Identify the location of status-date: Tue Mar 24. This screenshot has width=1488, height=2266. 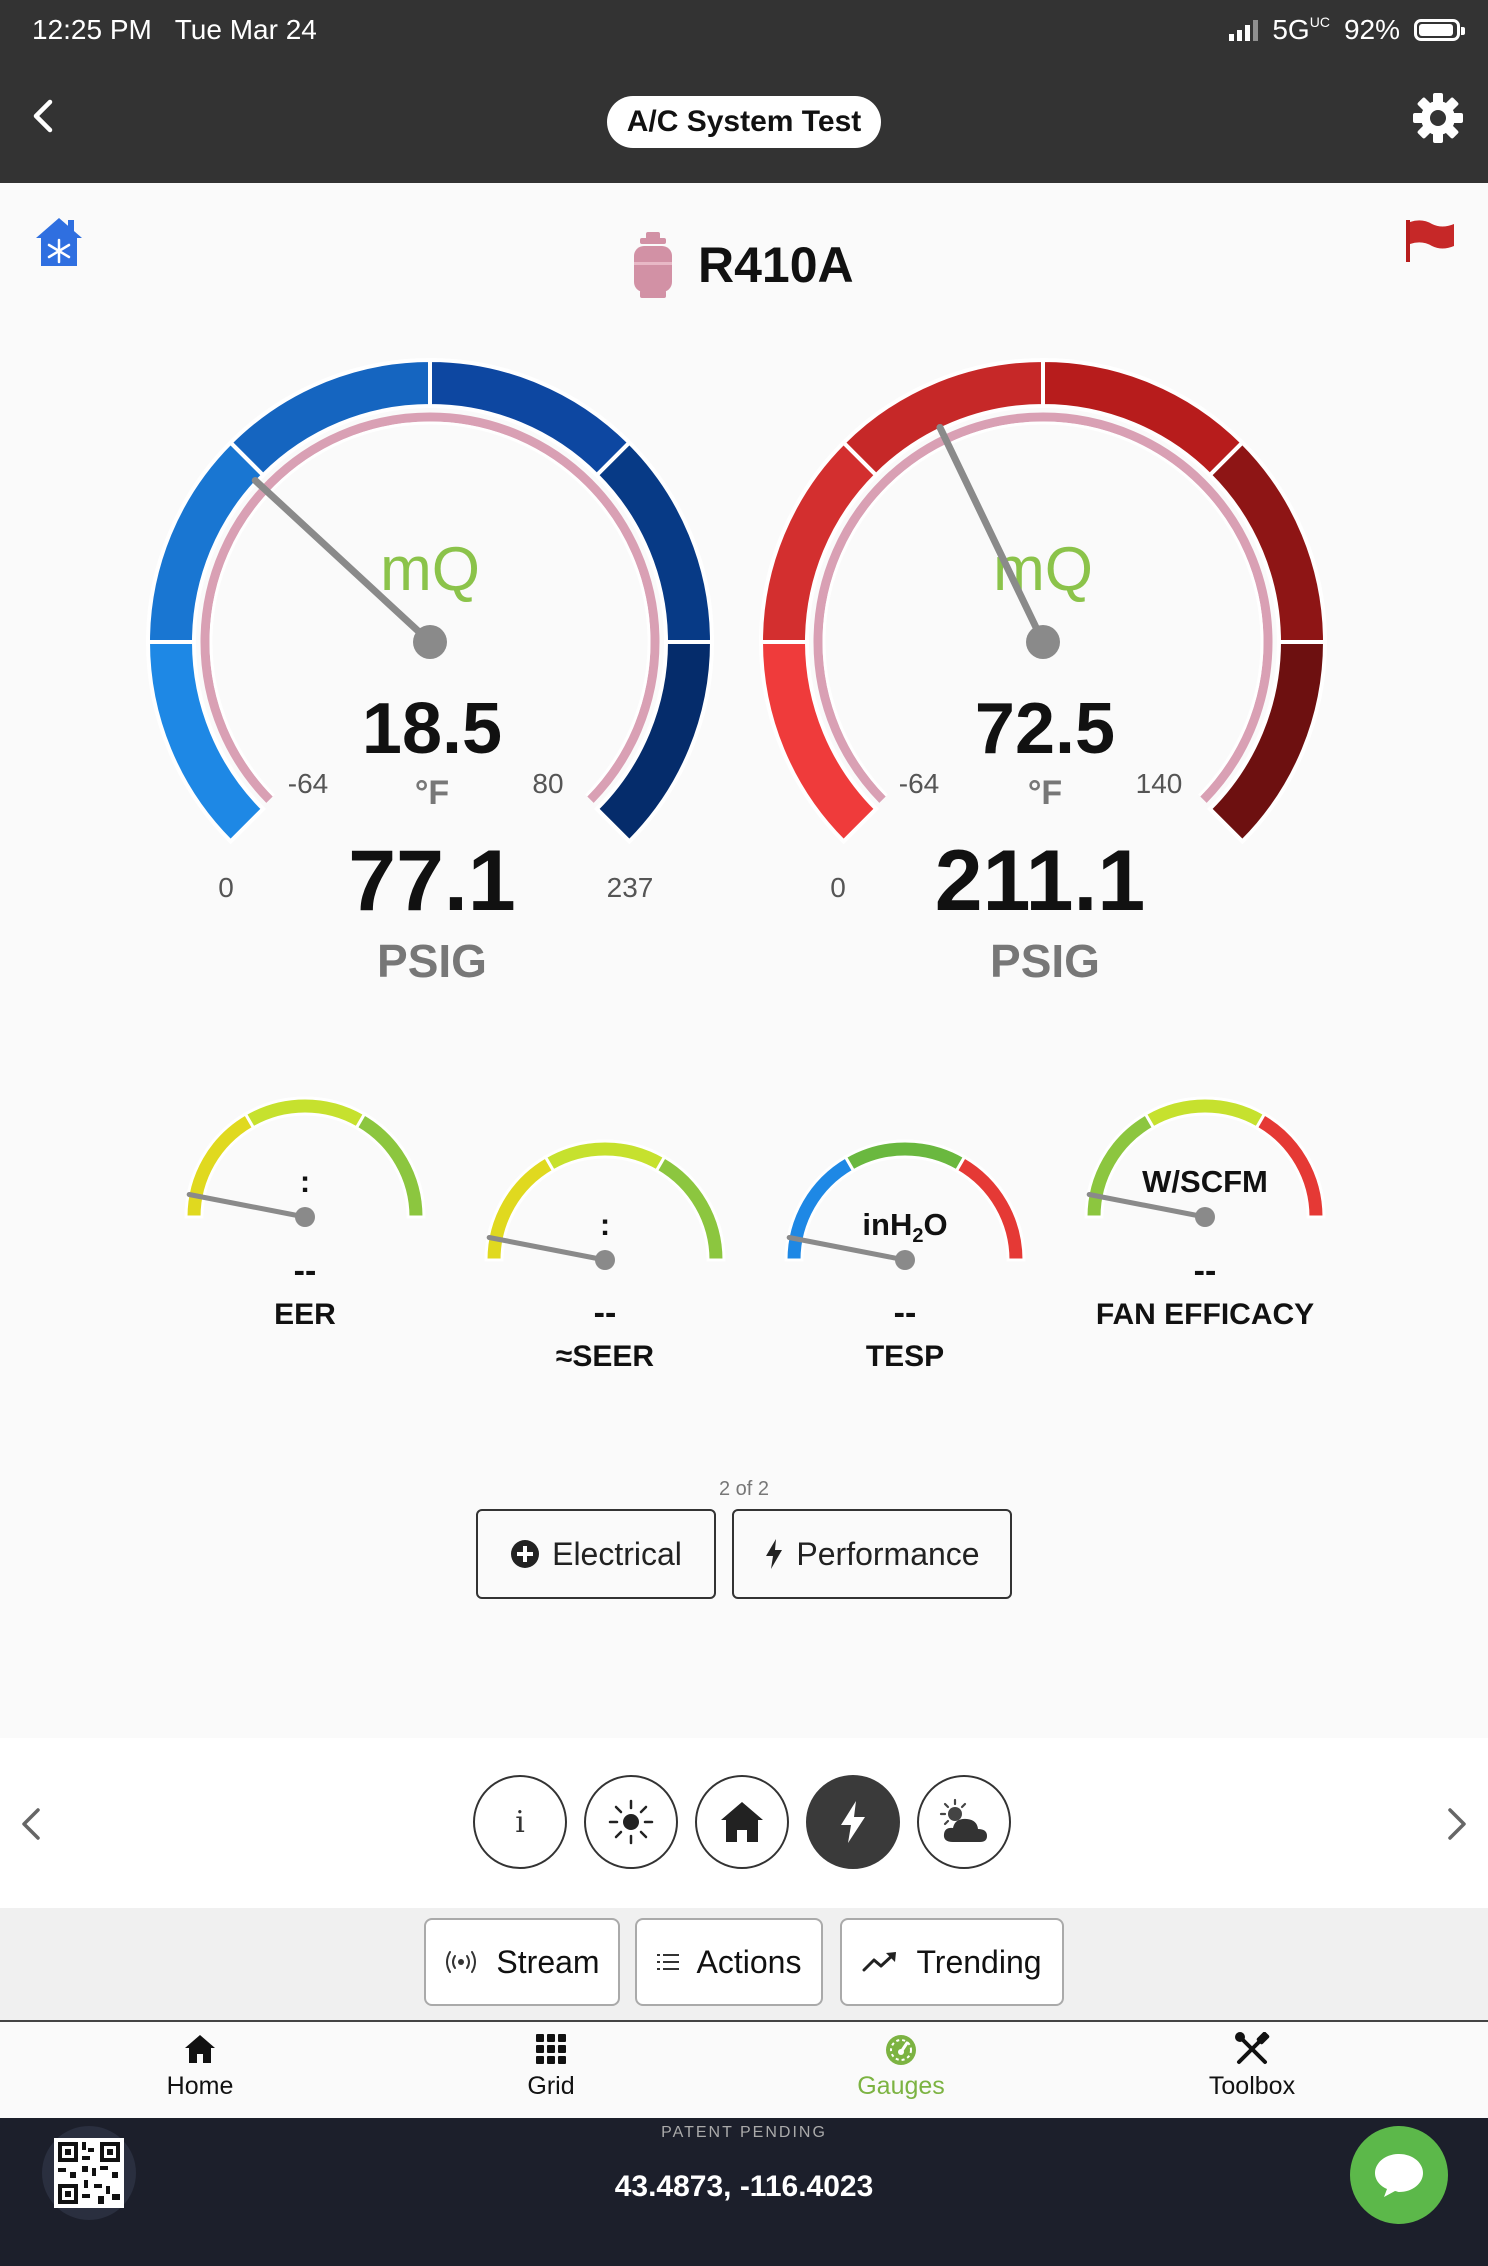
(245, 29).